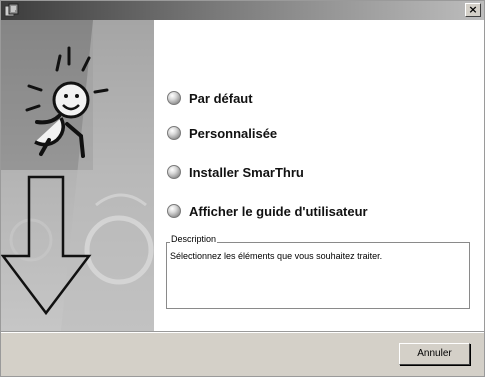  I want to click on menu-item-default: Par défaut, so click(210, 98).